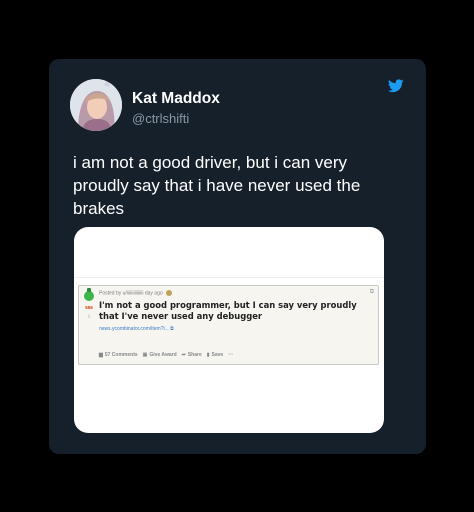  What do you see at coordinates (89, 304) in the screenshot?
I see `vote-column: 555 ⇩` at bounding box center [89, 304].